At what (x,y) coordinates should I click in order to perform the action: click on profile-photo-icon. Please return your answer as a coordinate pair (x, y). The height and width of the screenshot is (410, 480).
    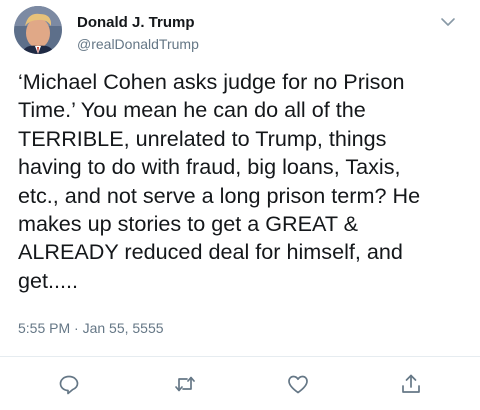
    Looking at the image, I should click on (38, 30).